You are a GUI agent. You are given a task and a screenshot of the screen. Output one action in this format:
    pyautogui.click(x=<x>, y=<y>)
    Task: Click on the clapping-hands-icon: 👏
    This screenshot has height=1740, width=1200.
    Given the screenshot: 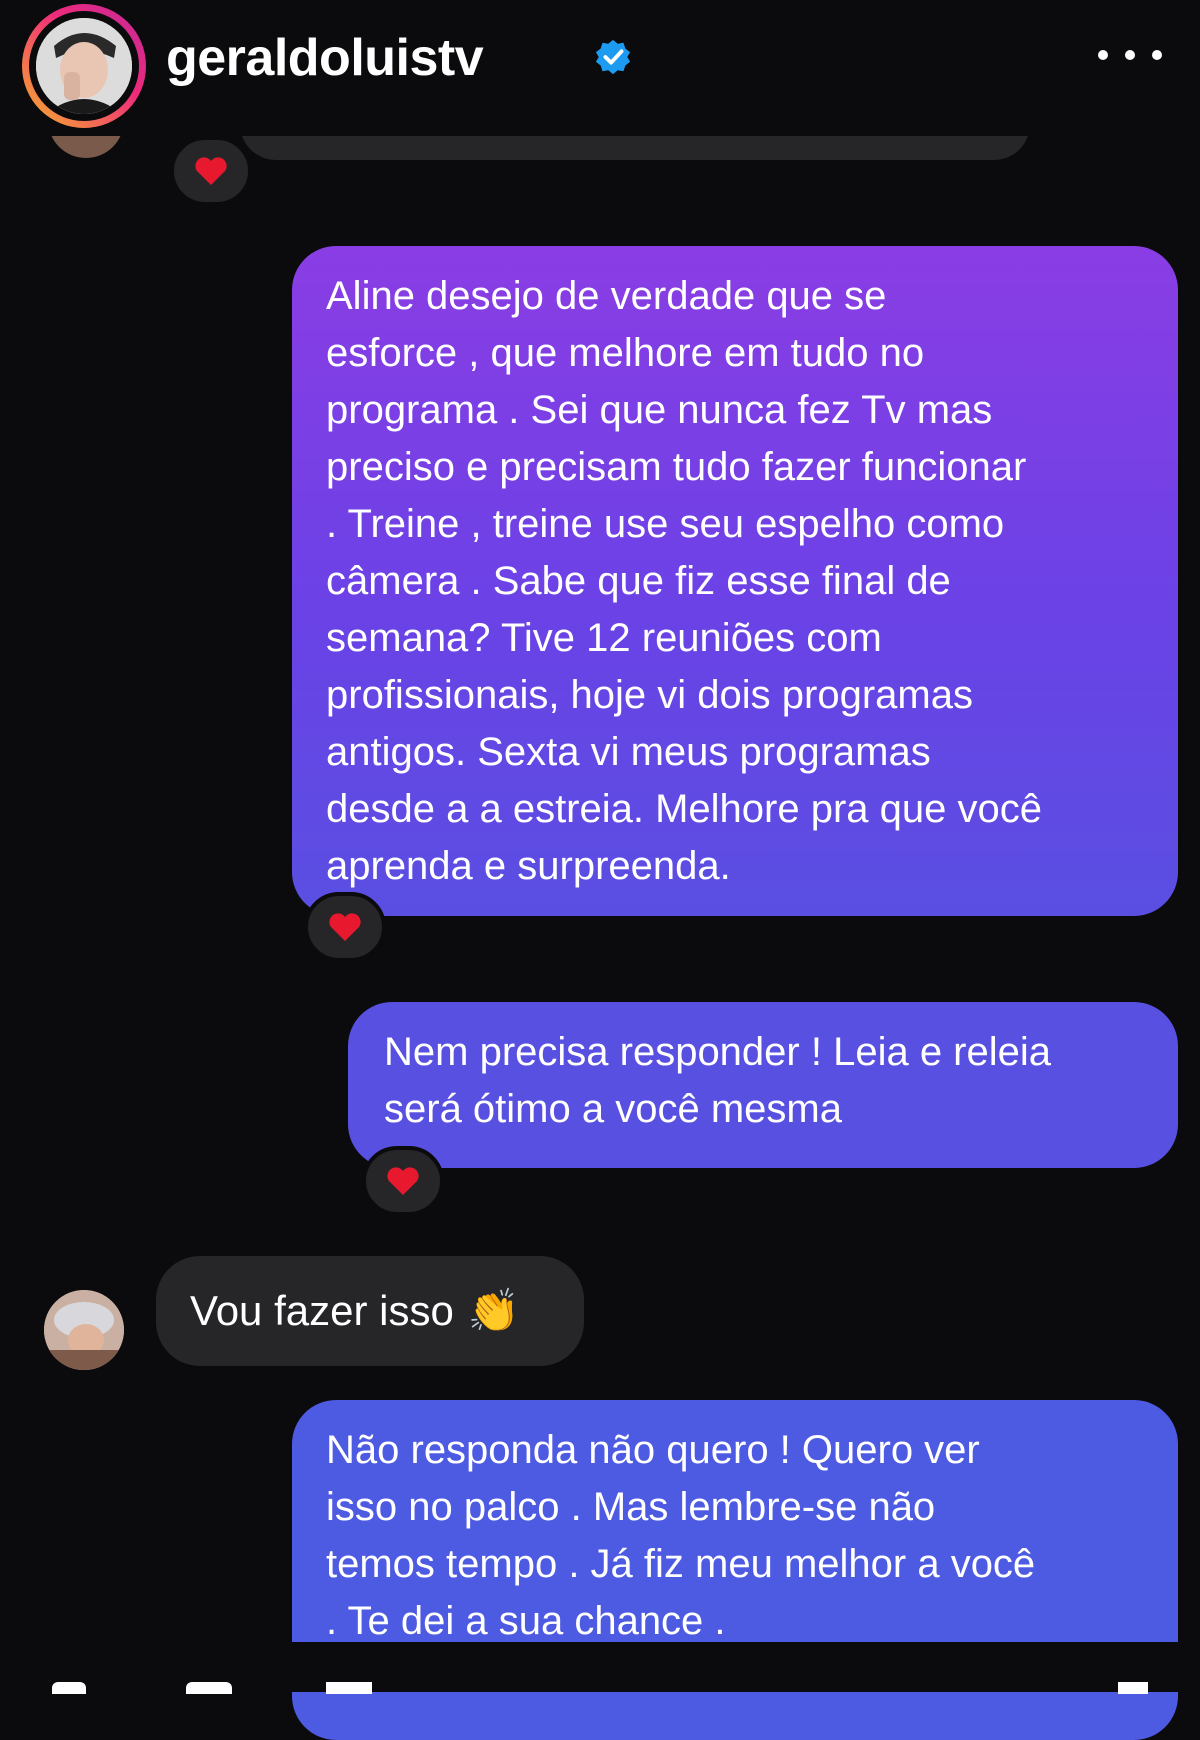 What is the action you would take?
    pyautogui.click(x=494, y=1310)
    